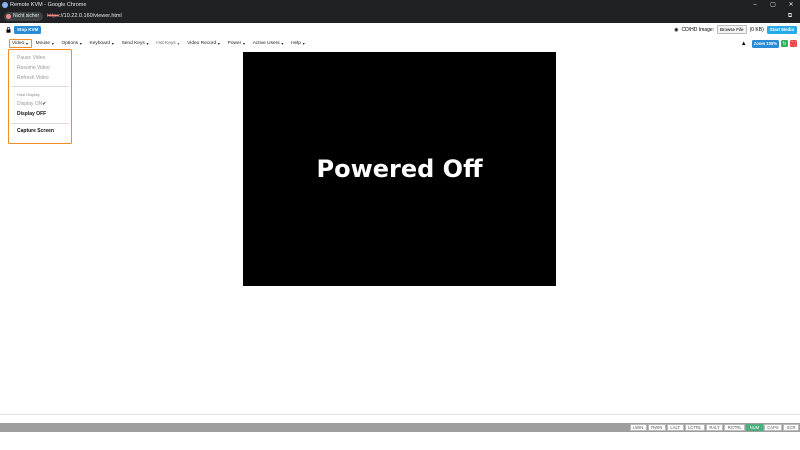 The width and height of the screenshot is (800, 450). What do you see at coordinates (744, 44) in the screenshot?
I see `warning-icon: ▲` at bounding box center [744, 44].